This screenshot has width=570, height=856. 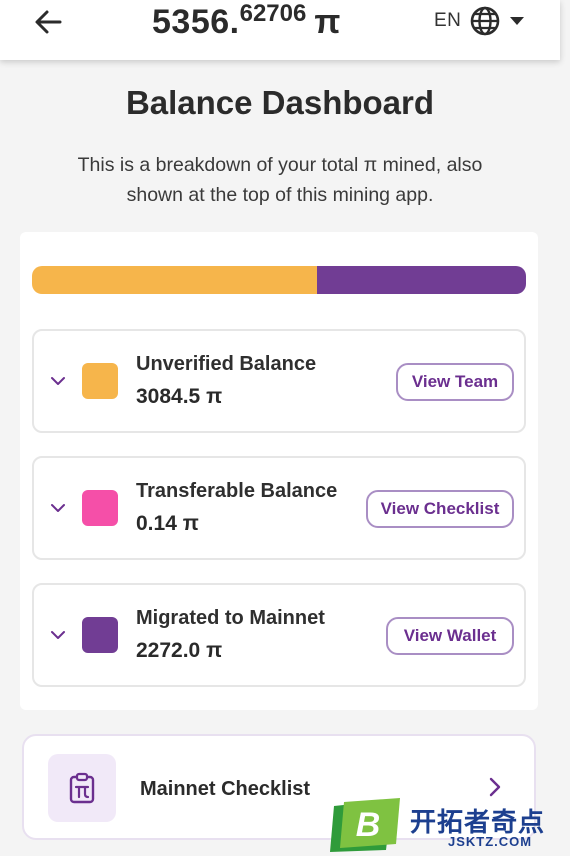 I want to click on balance-value: 2272.0 π, so click(x=179, y=650).